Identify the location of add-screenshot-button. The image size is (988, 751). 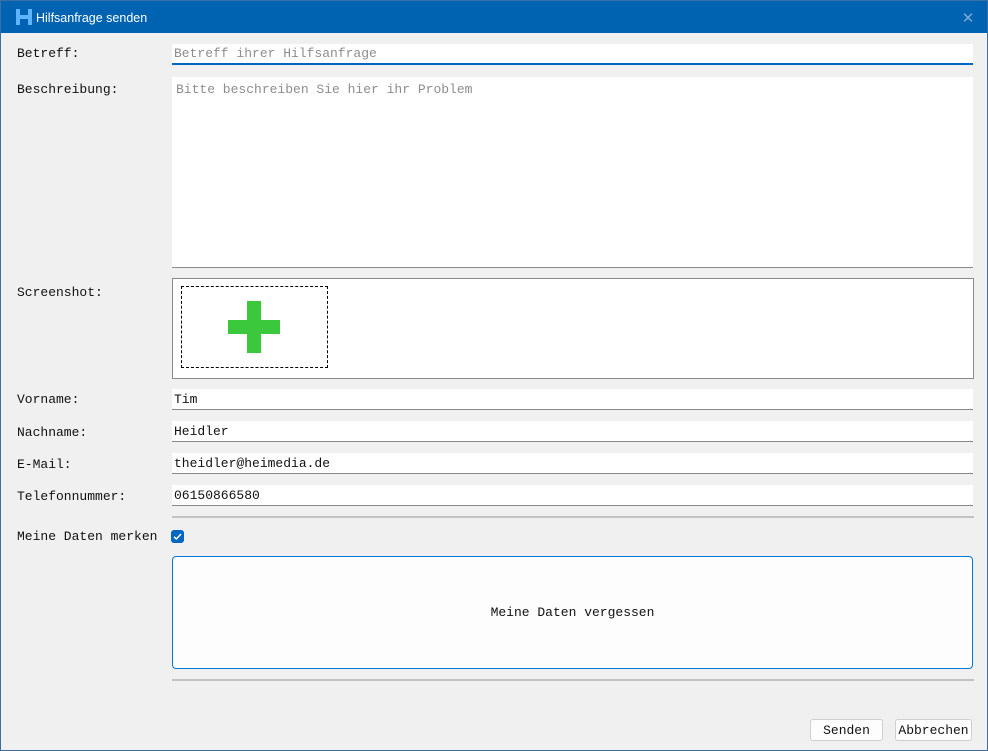
(254, 327).